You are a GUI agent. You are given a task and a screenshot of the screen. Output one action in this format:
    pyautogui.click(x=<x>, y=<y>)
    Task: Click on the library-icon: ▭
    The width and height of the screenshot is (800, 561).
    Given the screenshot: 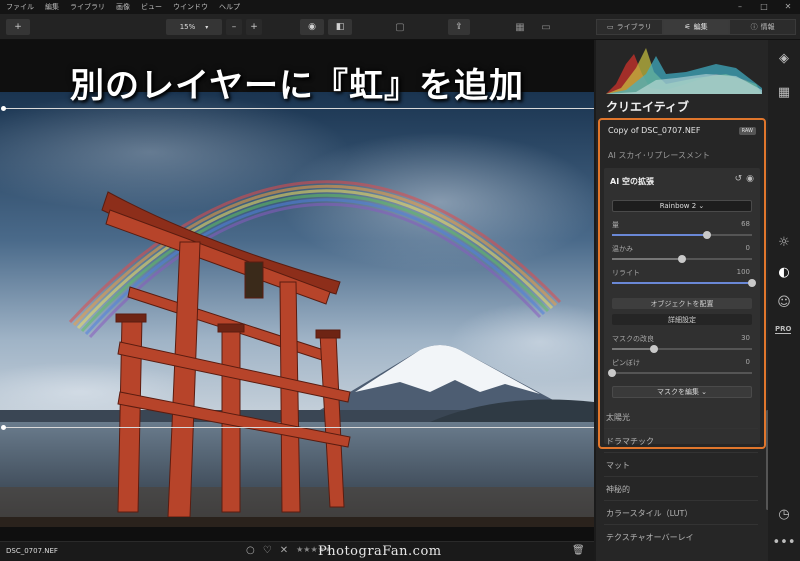 What is the action you would take?
    pyautogui.click(x=610, y=27)
    